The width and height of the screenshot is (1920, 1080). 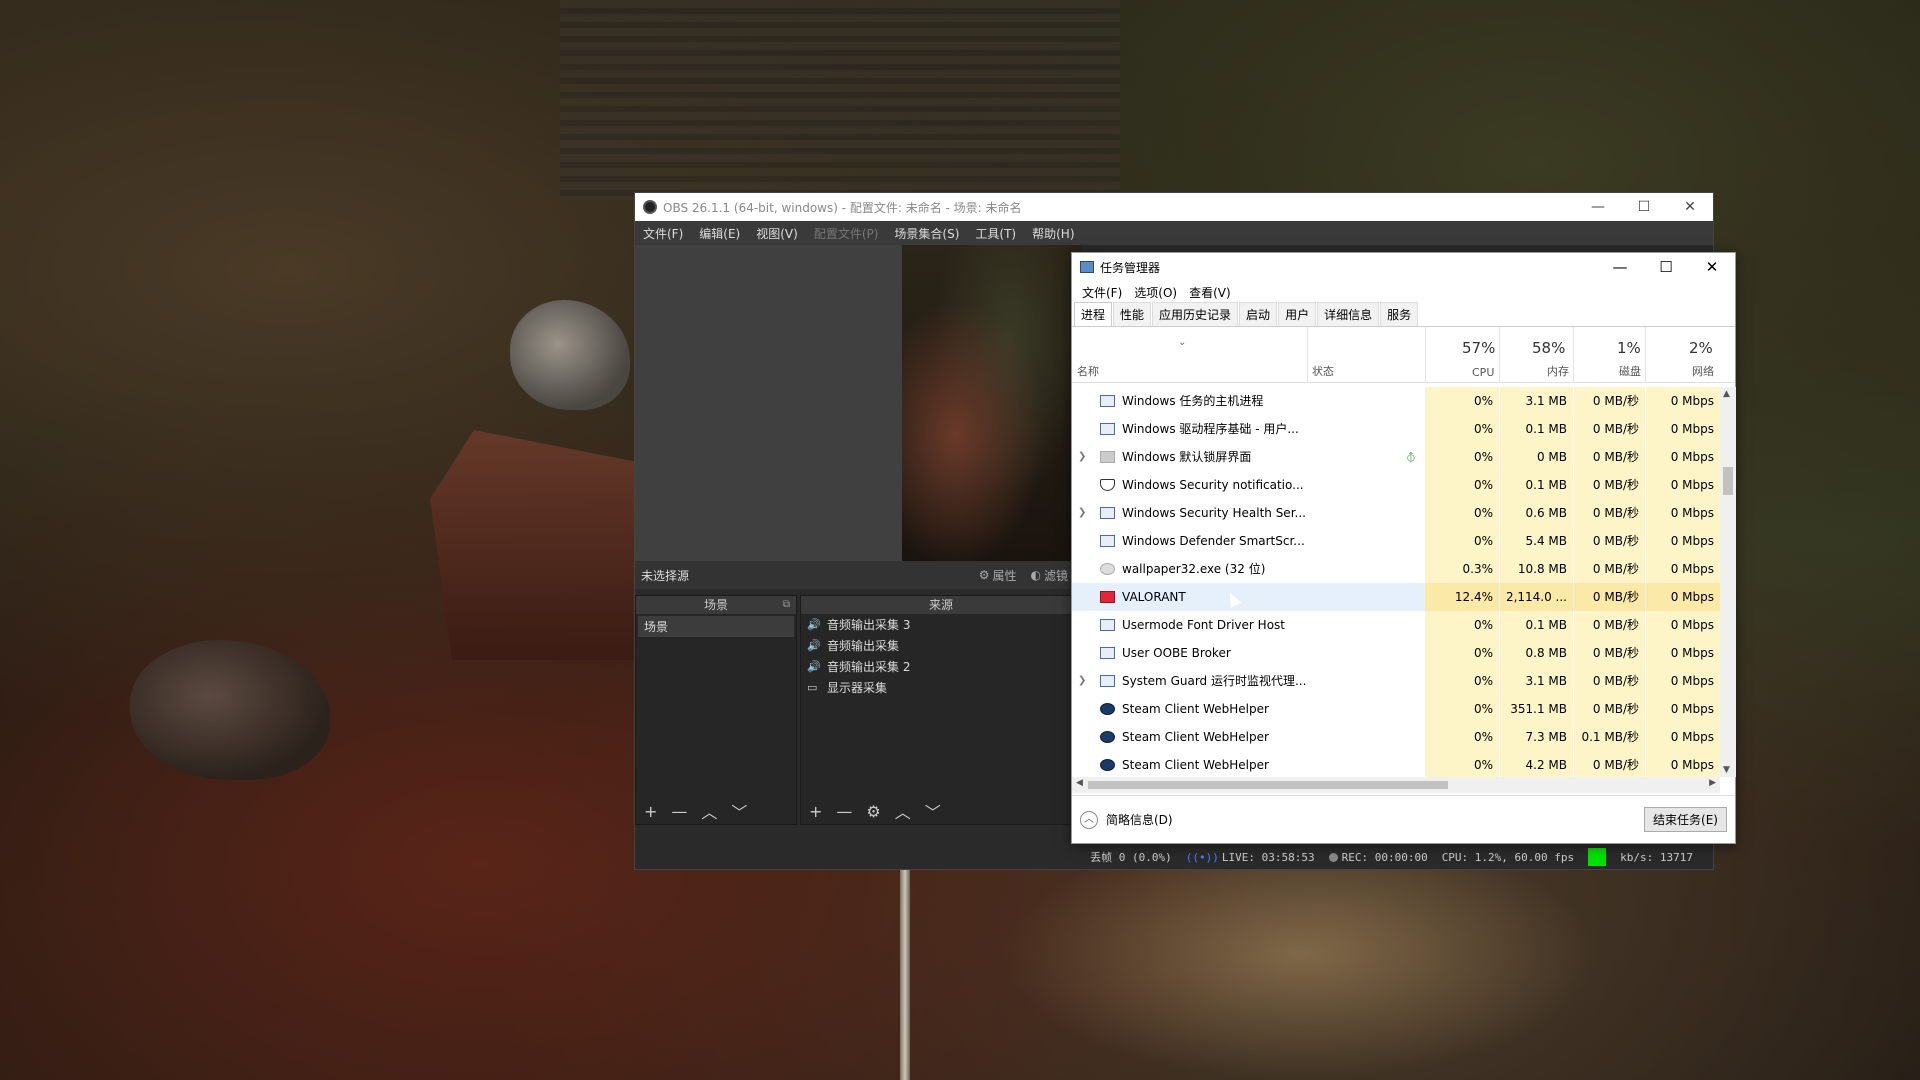 I want to click on tab-services: 服务, so click(x=1399, y=314).